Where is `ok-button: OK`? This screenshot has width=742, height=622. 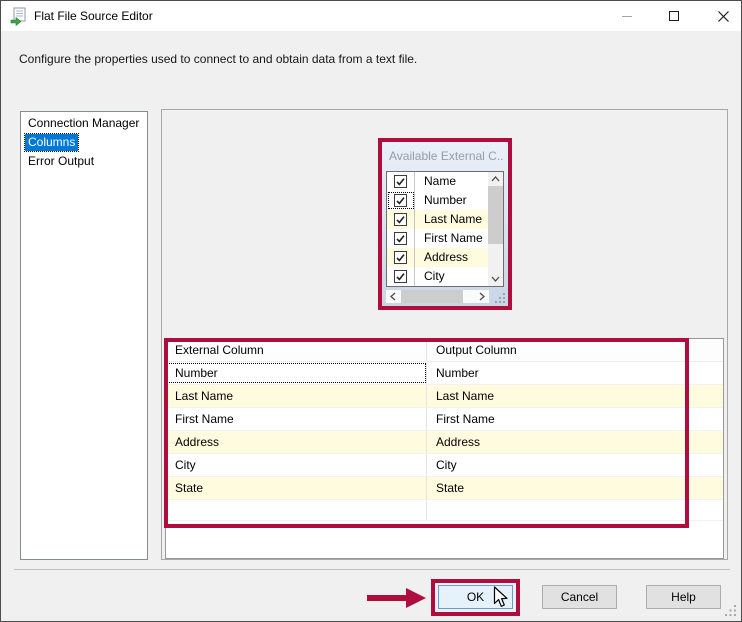 ok-button: OK is located at coordinates (475, 597).